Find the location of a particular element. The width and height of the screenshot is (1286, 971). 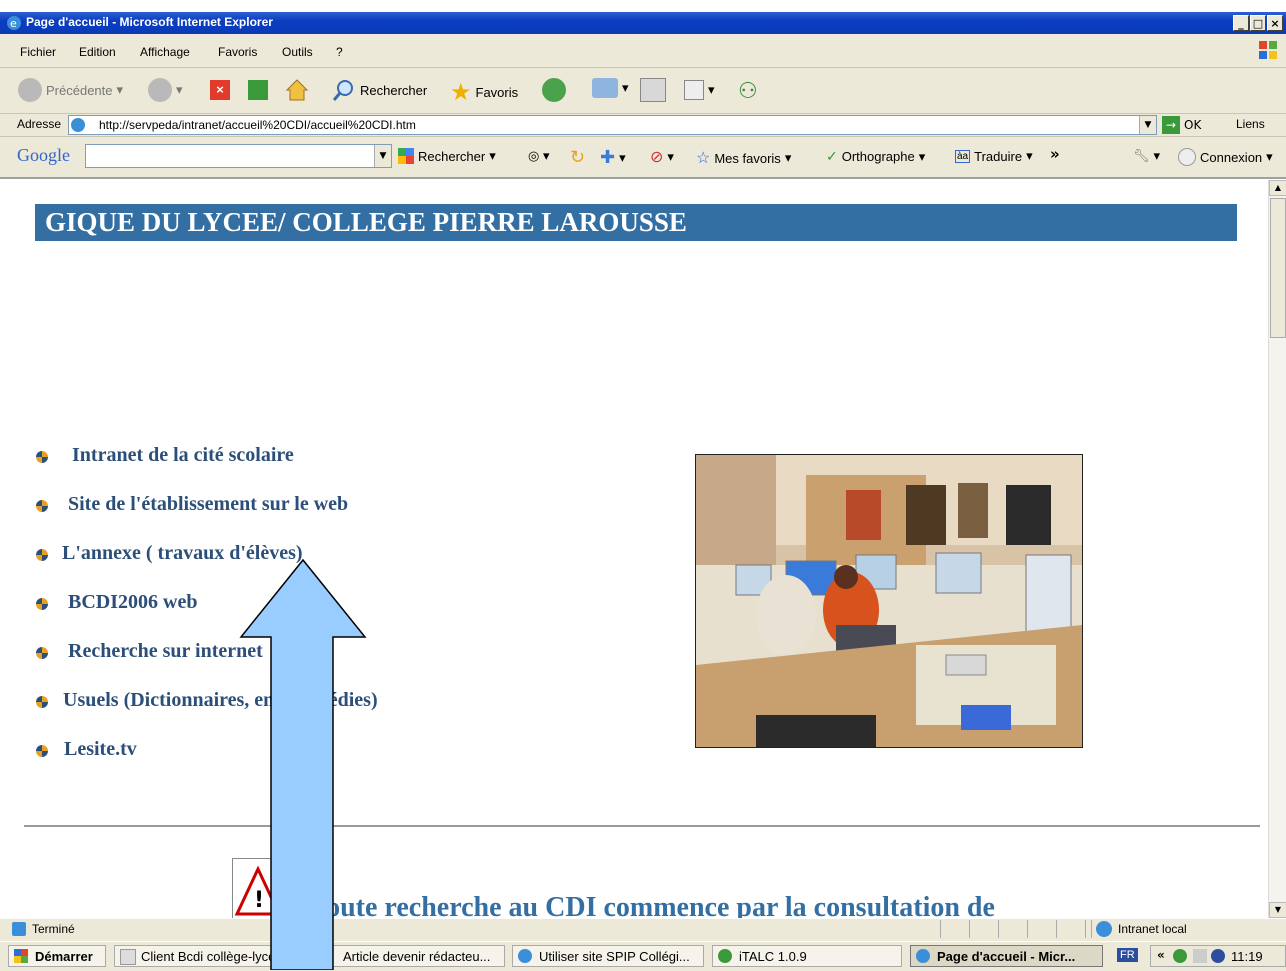

signin-icon is located at coordinates (1187, 157).